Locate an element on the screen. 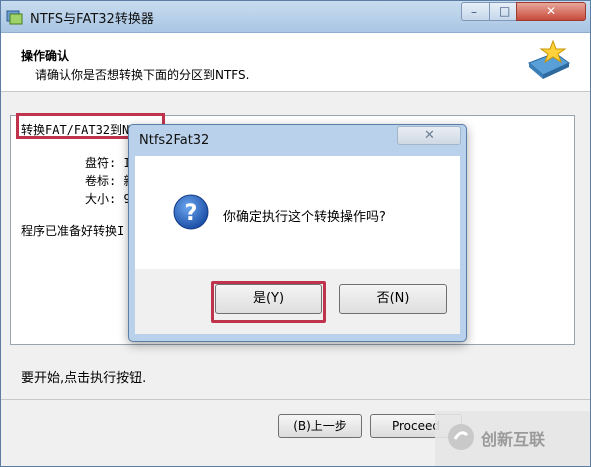 The image size is (591, 467). dialog-close-button: ✕ is located at coordinates (429, 135).